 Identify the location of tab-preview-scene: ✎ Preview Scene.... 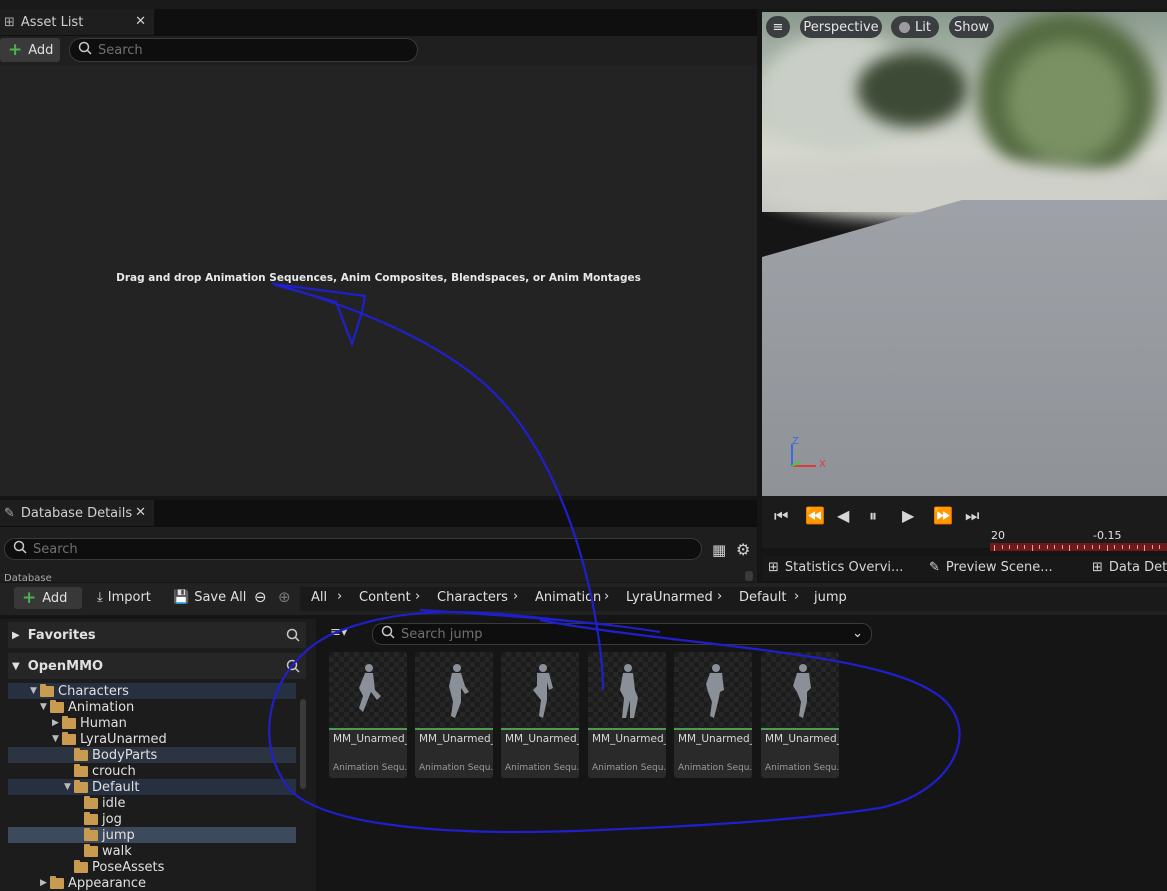
(991, 567).